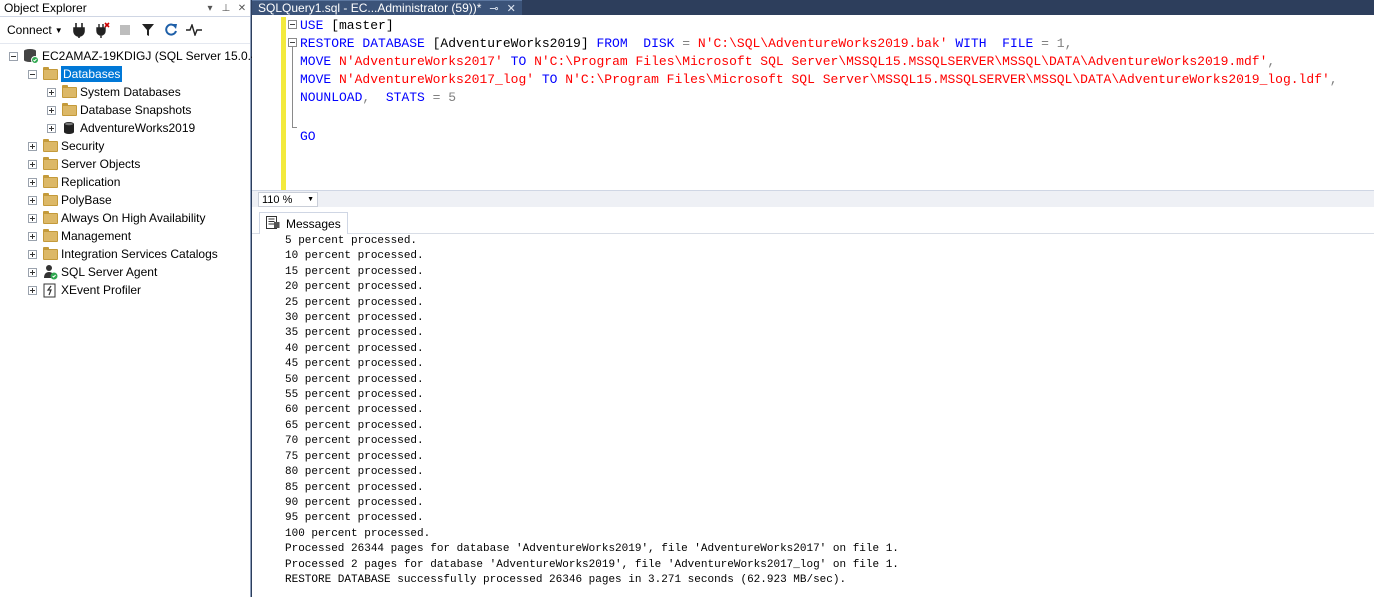 The width and height of the screenshot is (1374, 597). I want to click on message-line: 100 percent processed., so click(358, 533).